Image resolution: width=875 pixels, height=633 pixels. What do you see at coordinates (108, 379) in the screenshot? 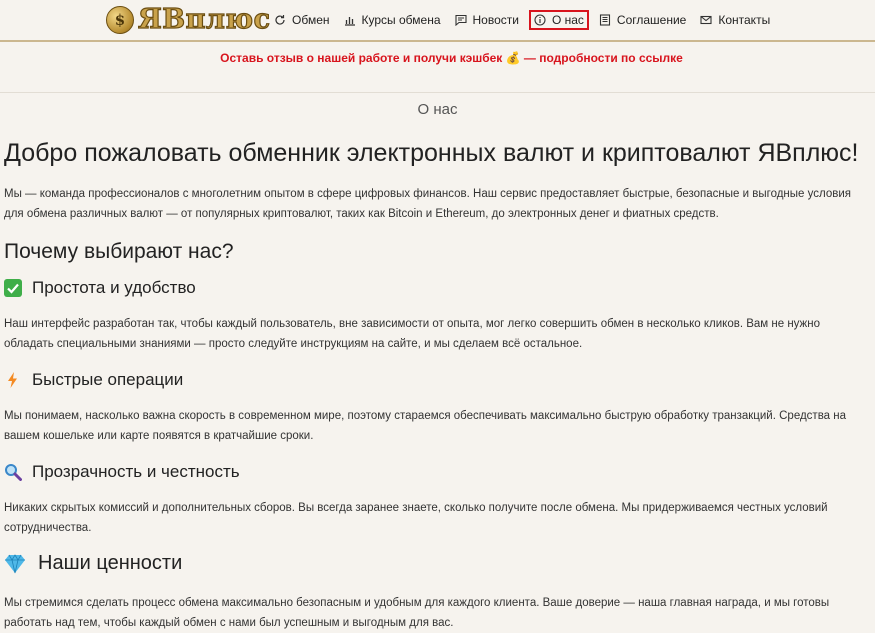
I see `section-title-speed: Быстрые операции` at bounding box center [108, 379].